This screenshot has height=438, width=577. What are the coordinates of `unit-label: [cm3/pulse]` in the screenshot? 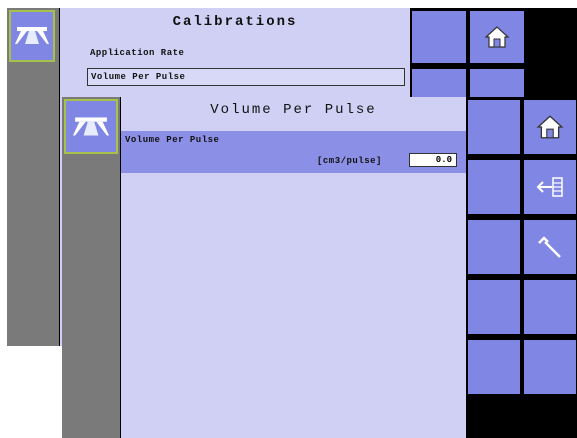 It's located at (349, 161).